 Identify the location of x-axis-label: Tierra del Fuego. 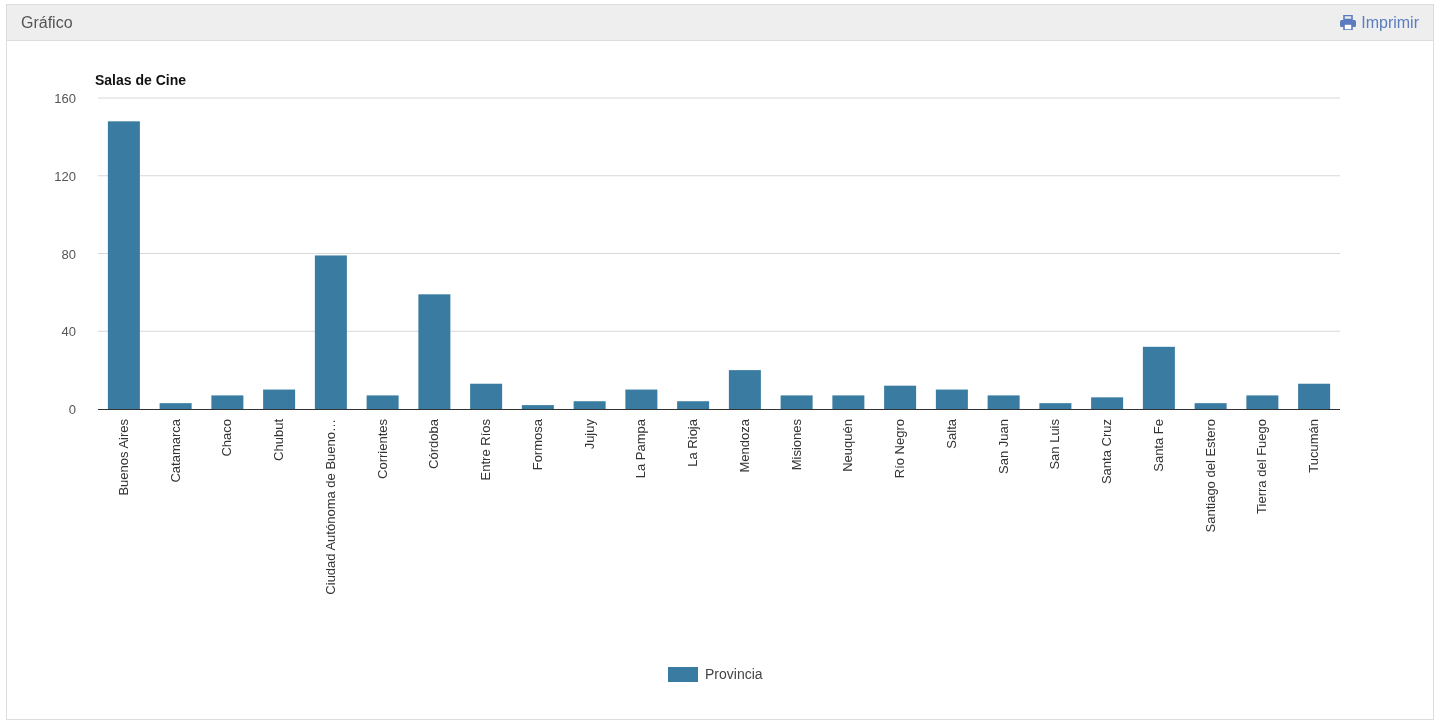
(1262, 466).